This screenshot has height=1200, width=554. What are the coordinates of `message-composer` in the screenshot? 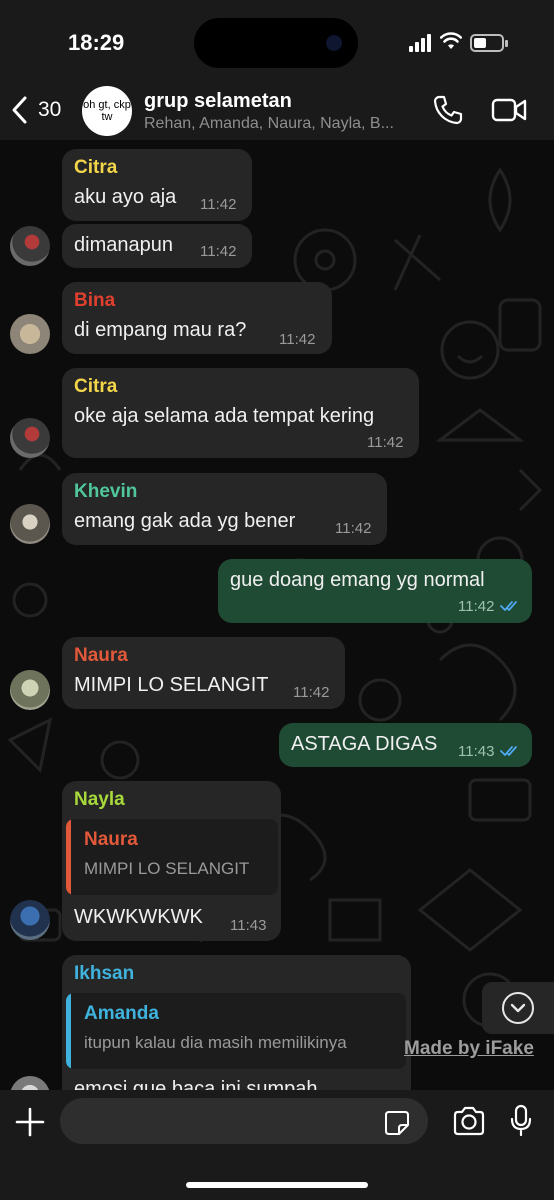 It's located at (277, 1145).